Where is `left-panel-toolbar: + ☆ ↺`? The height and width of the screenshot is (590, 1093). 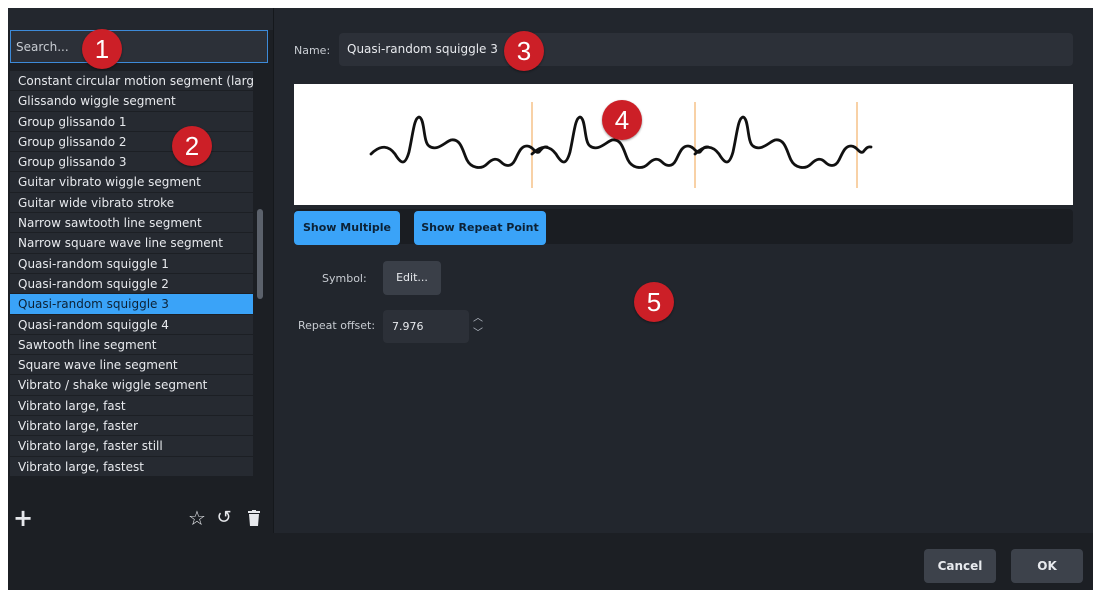
left-panel-toolbar: + ☆ ↺ is located at coordinates (140, 518).